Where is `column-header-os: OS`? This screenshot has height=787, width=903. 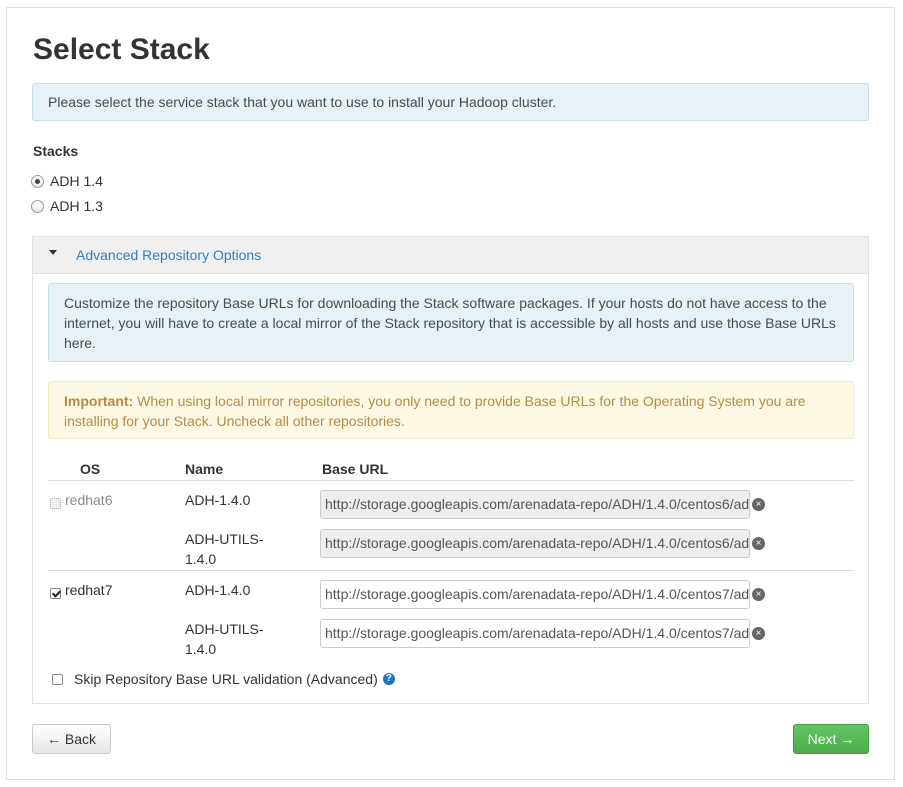
column-header-os: OS is located at coordinates (90, 469).